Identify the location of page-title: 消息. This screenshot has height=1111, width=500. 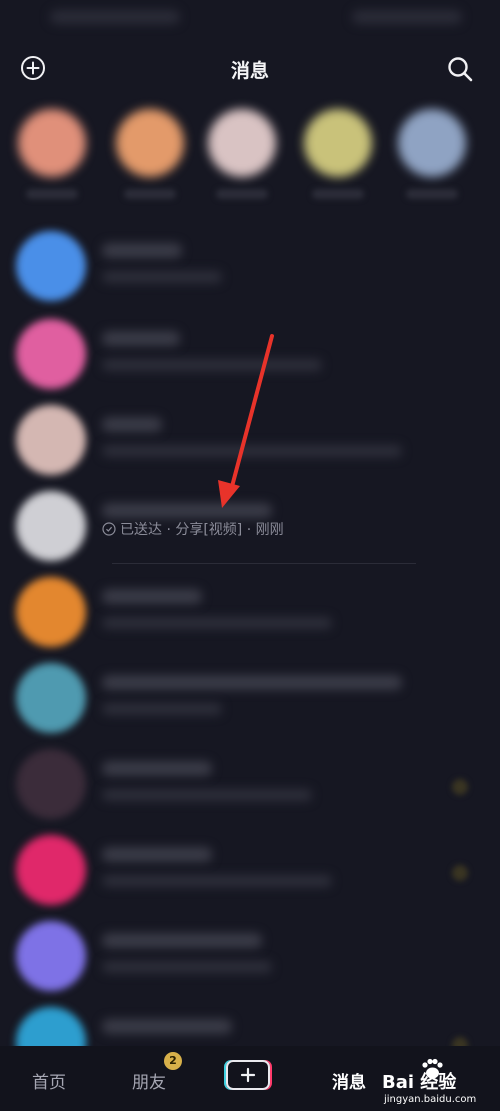
(249, 71).